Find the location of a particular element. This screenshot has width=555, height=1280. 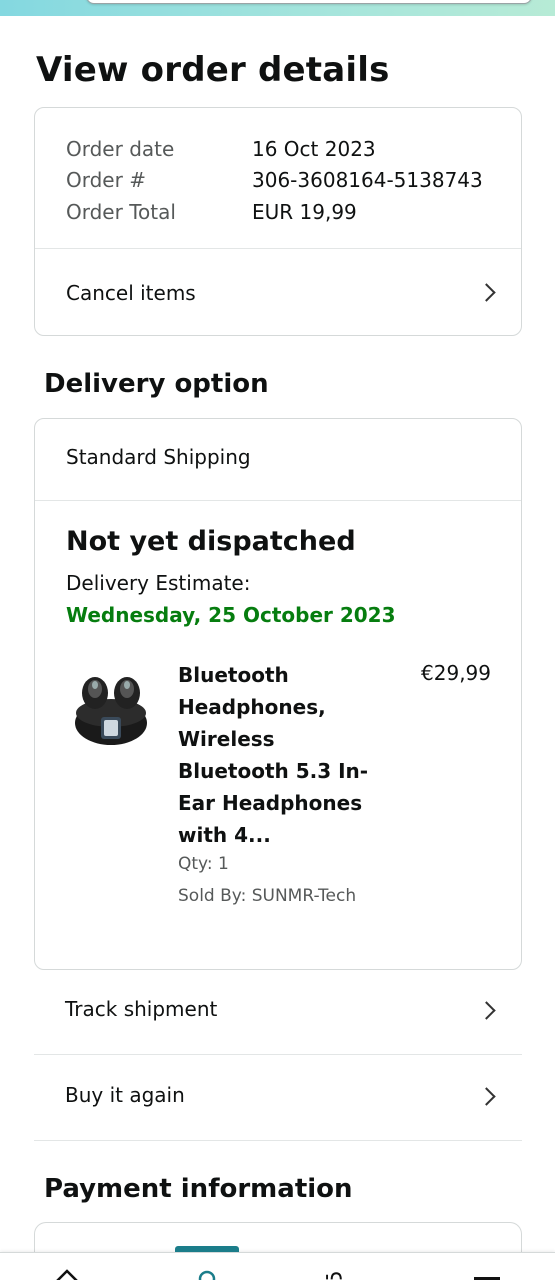

order-date-row: Order date 16 Oct 2023 is located at coordinates (274, 149).